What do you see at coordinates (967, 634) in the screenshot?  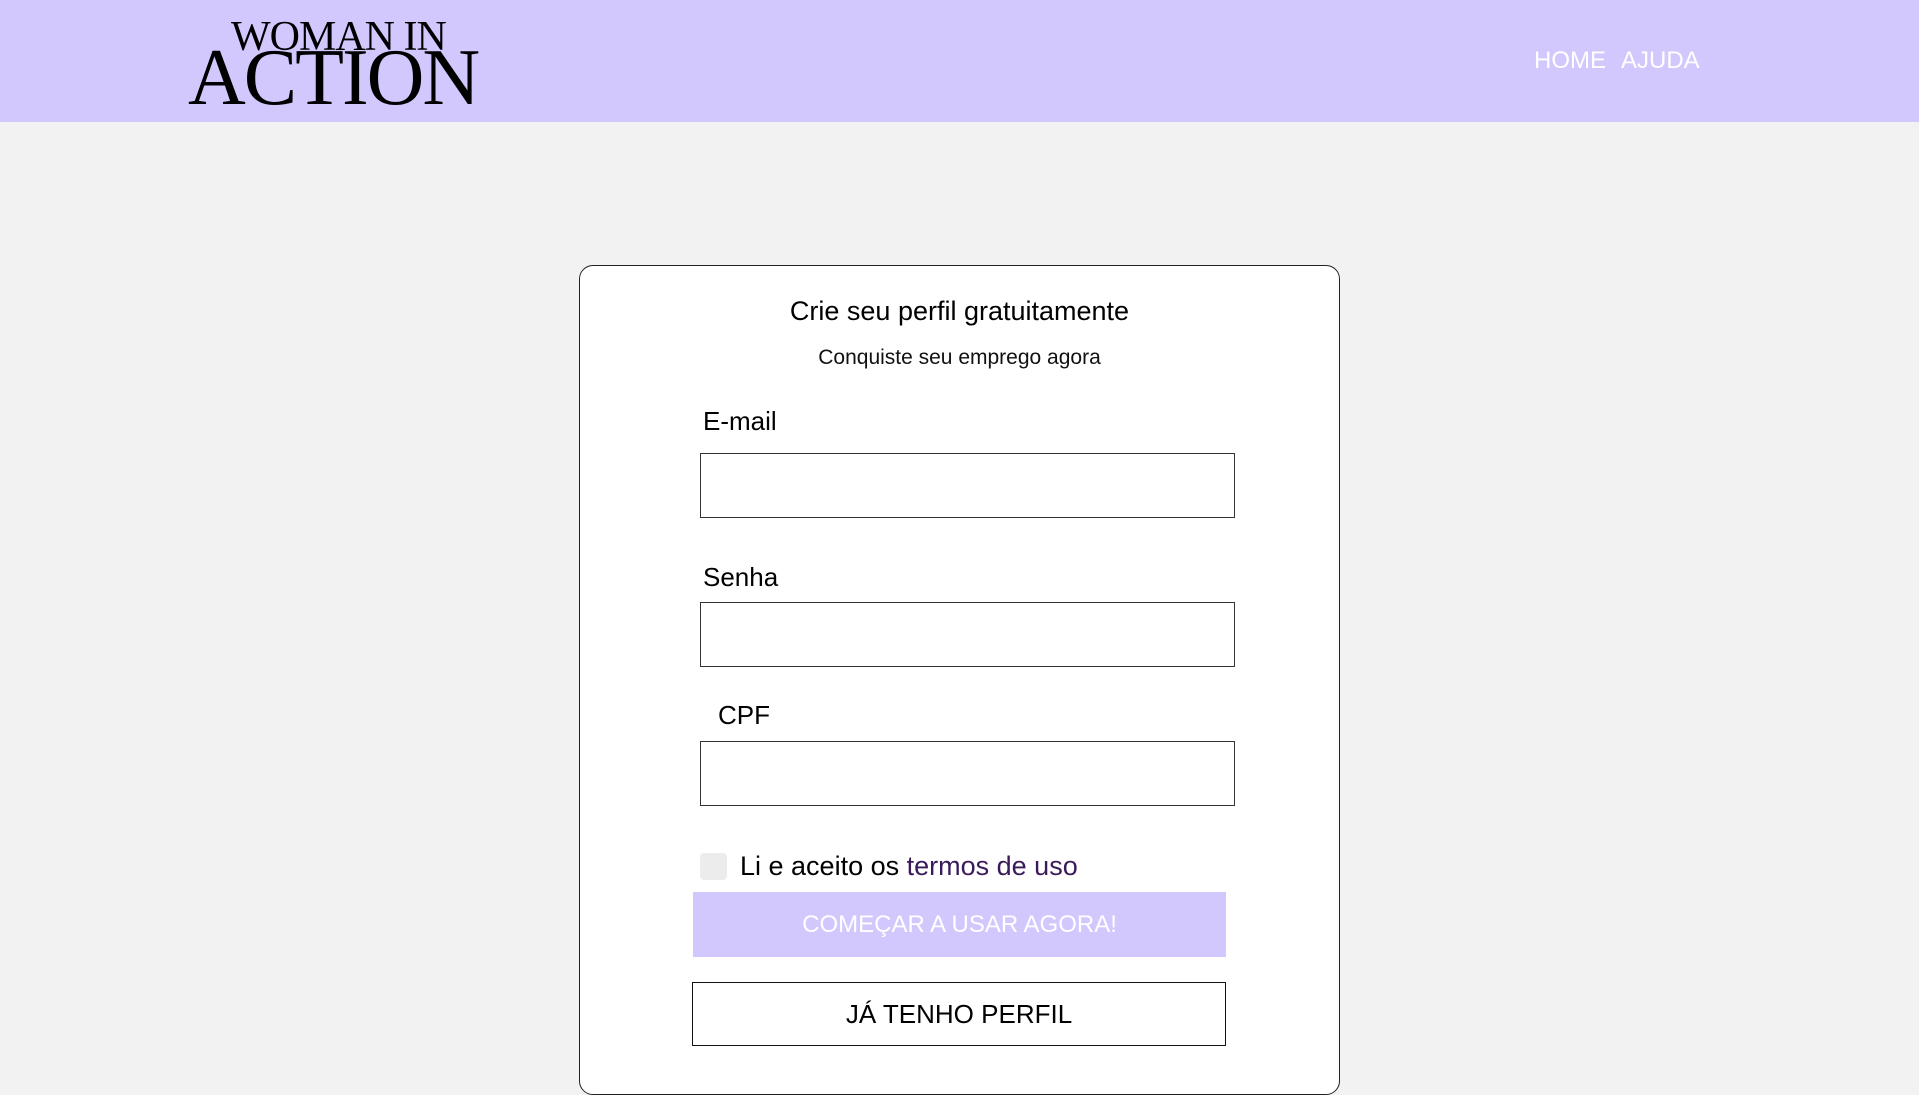 I see `password-field` at bounding box center [967, 634].